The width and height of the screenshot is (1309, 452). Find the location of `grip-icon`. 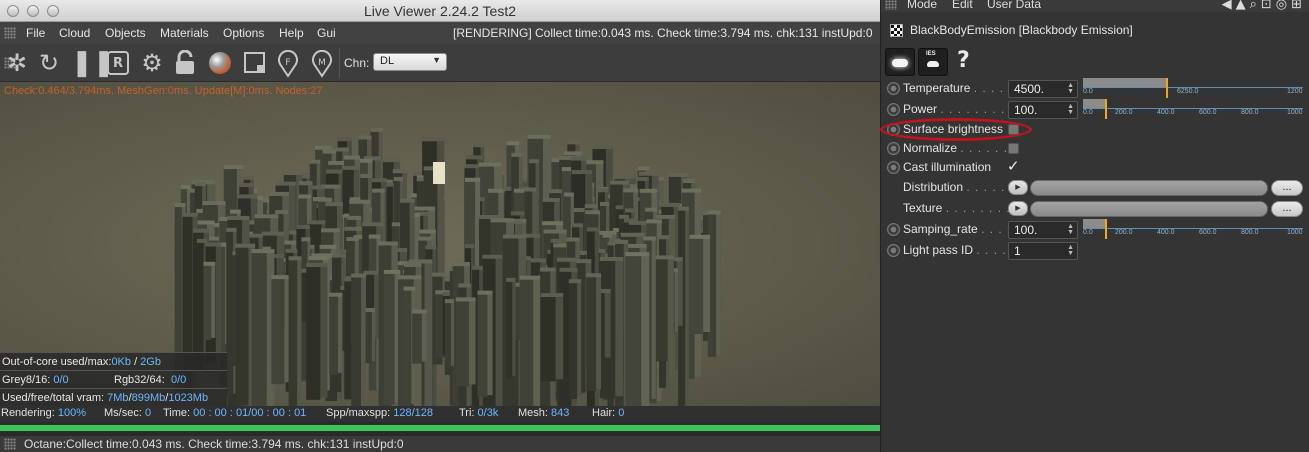

grip-icon is located at coordinates (891, 5).